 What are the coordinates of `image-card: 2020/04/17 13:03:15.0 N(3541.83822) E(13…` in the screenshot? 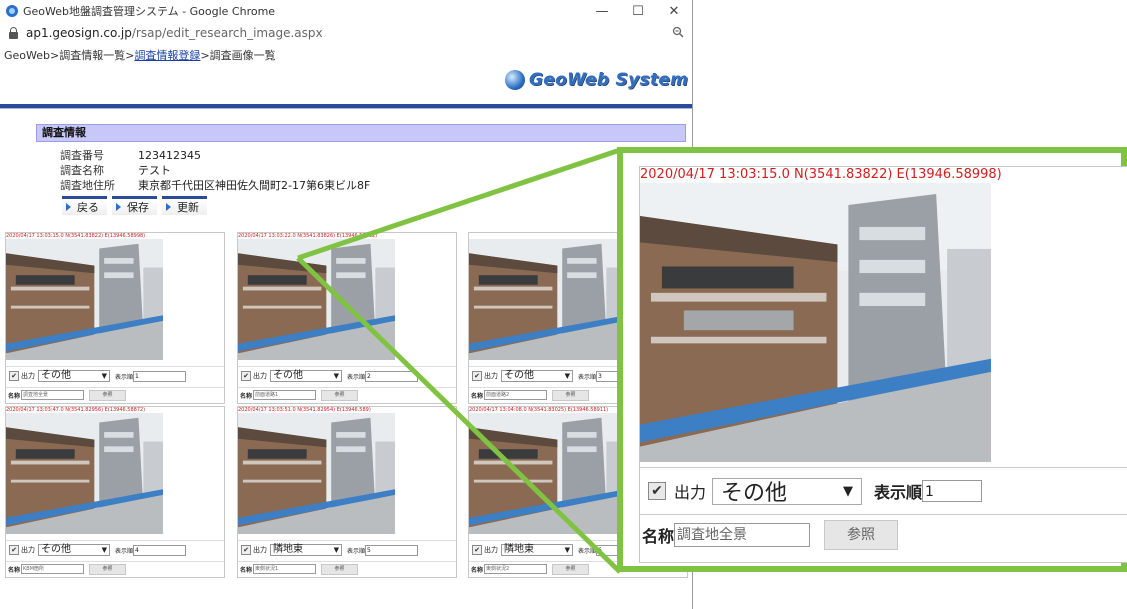 It's located at (115, 318).